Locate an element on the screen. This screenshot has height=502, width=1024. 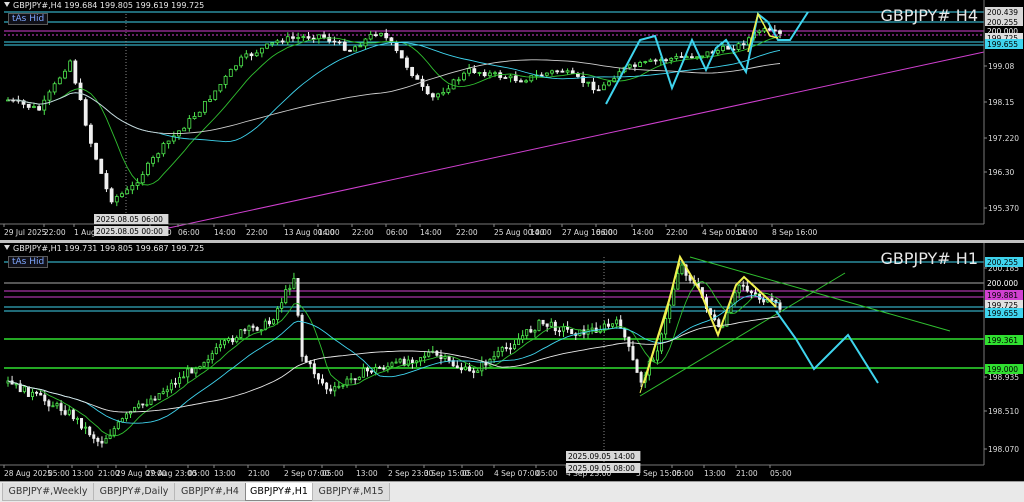
price-marker-label: 200.000 is located at coordinates (1002, 283).